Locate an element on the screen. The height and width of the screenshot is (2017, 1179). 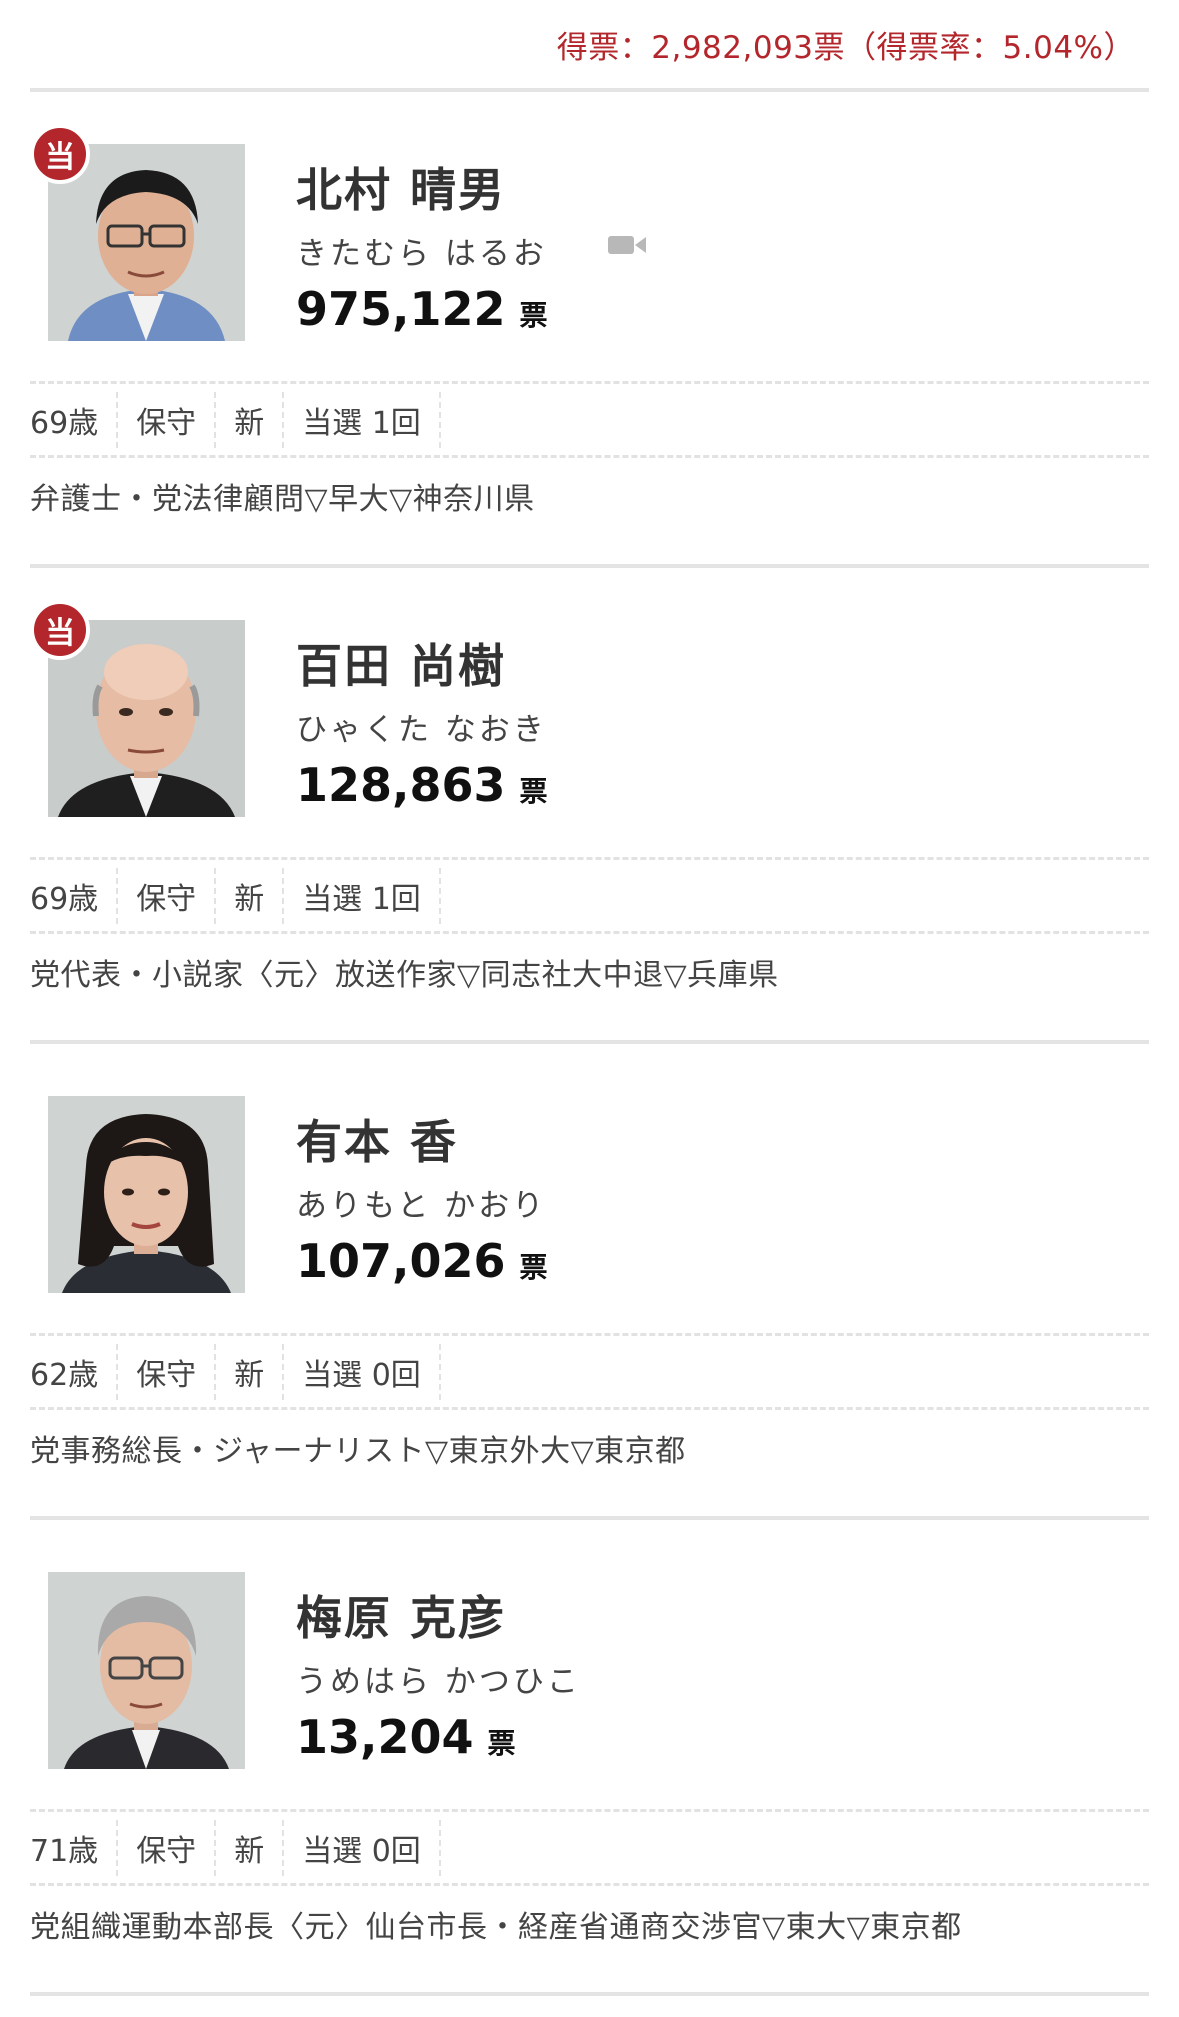
candidate-name: 梅原 克彦 is located at coordinates (401, 1615).